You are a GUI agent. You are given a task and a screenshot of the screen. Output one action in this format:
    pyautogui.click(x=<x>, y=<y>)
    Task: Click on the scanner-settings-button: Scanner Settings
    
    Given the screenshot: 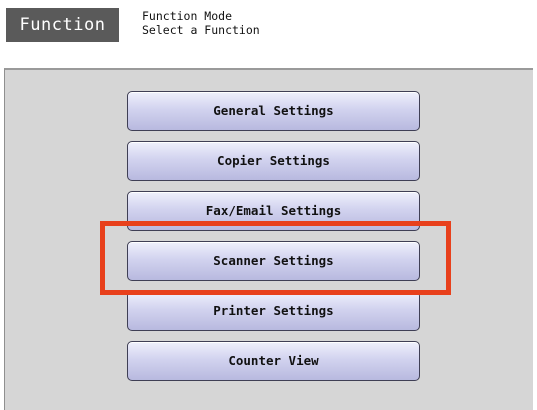 What is the action you would take?
    pyautogui.click(x=273, y=261)
    